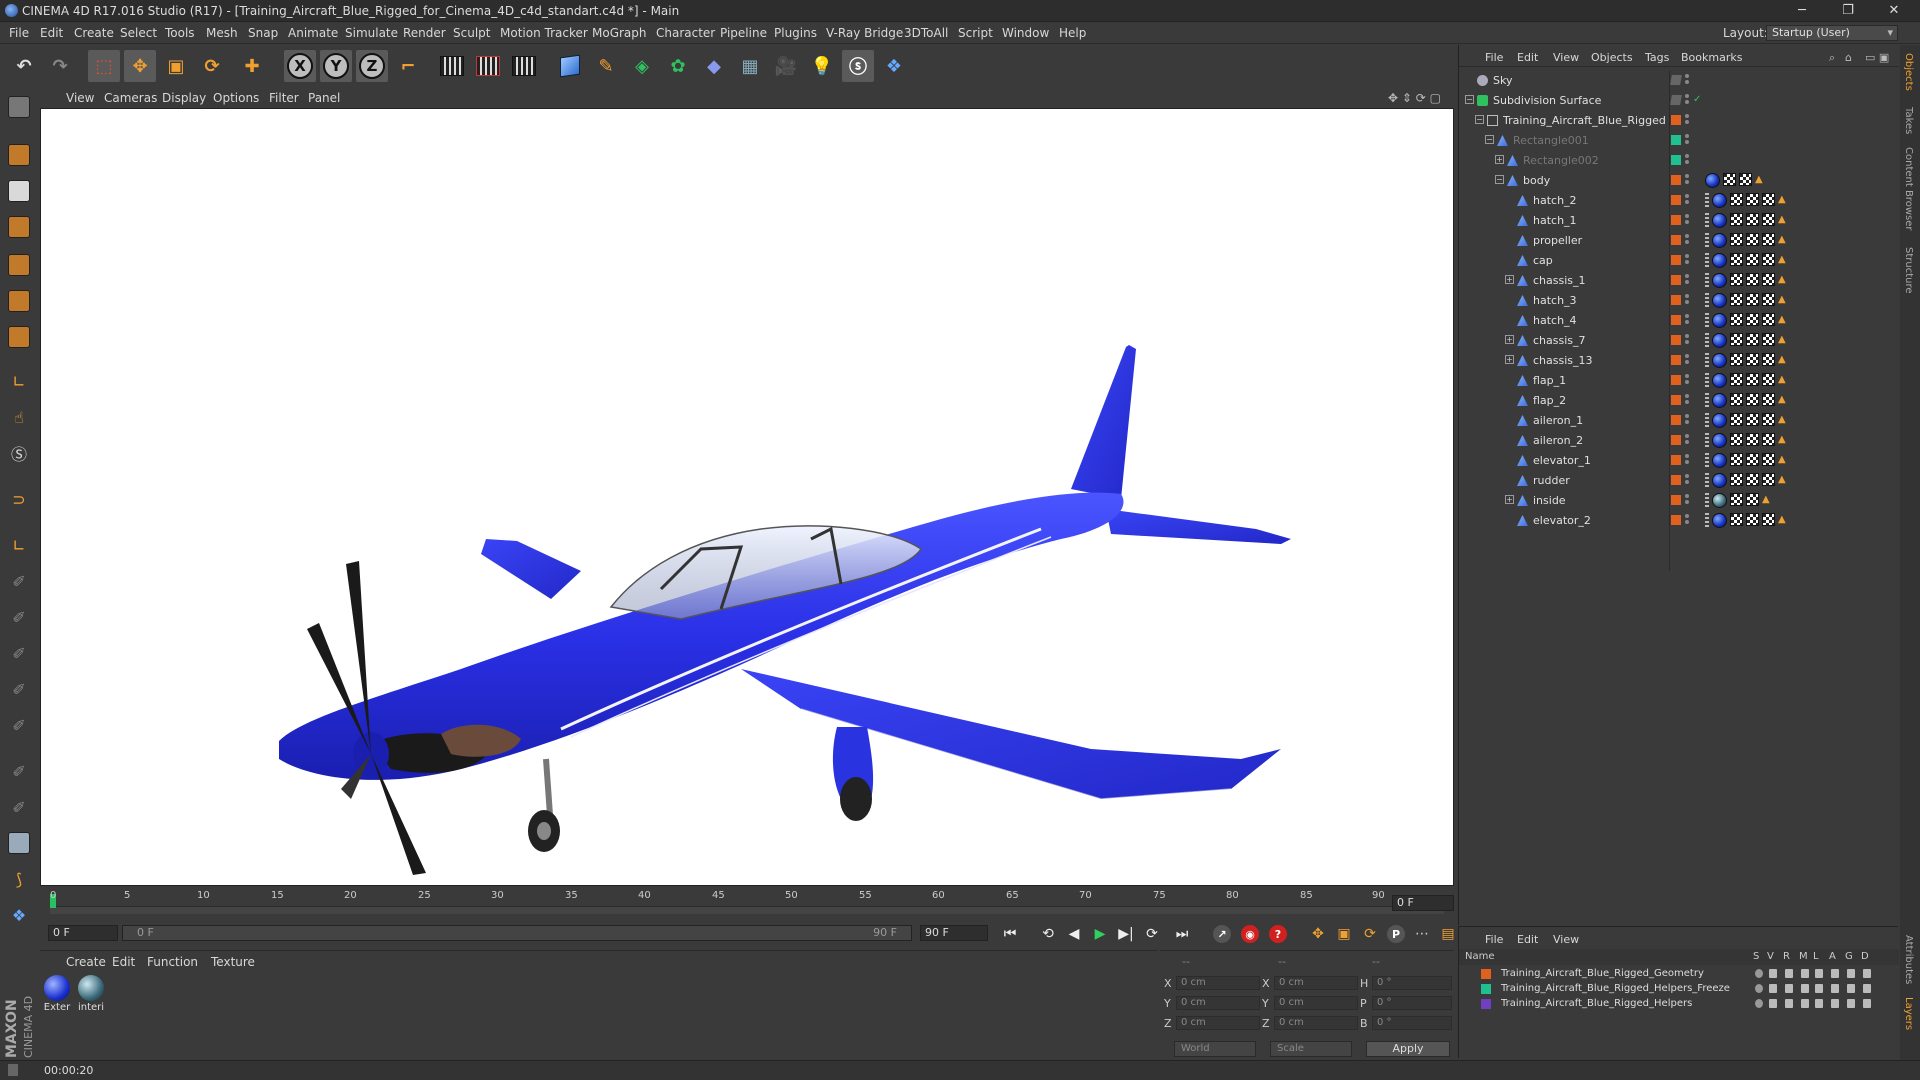  What do you see at coordinates (1414, 98) in the screenshot?
I see `viewport-nav-icons: ✥ ⇕ ⟳ ▢` at bounding box center [1414, 98].